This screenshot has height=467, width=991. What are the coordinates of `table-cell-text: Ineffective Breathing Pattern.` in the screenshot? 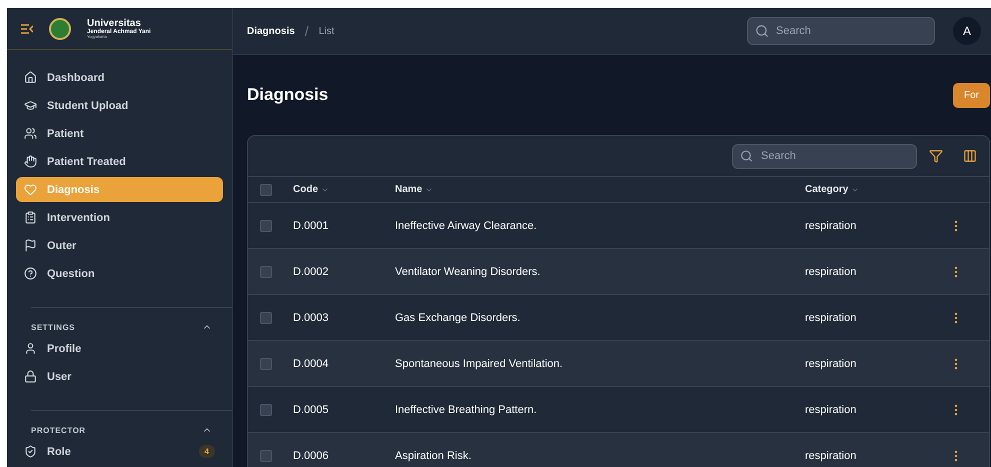 It's located at (466, 410).